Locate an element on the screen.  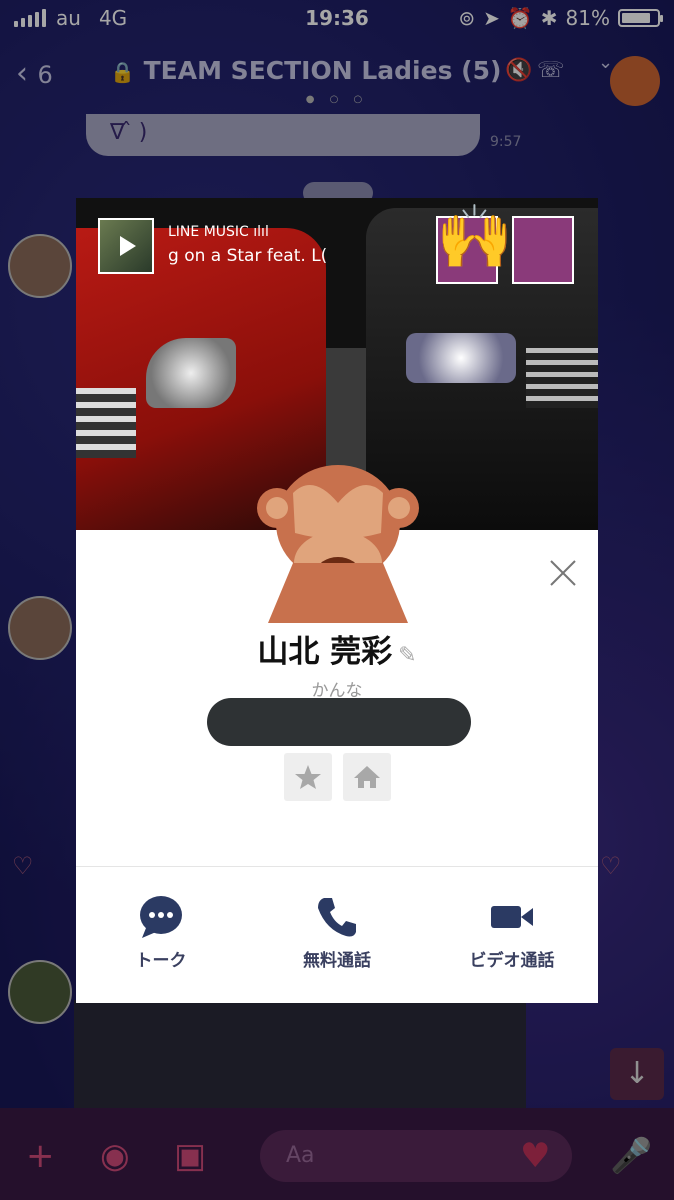
raised-hand-icon: 🙌 is located at coordinates (475, 236).